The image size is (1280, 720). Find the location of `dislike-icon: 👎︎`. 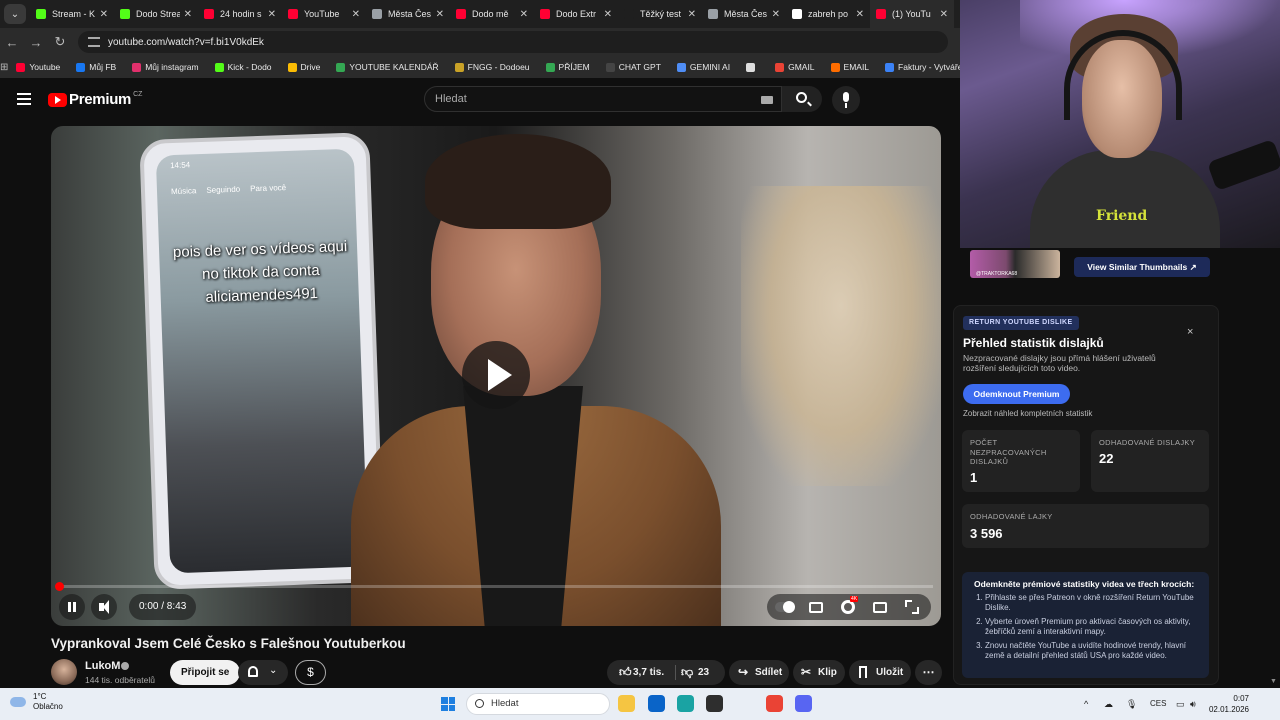

dislike-icon: 👎︎ is located at coordinates (687, 672).